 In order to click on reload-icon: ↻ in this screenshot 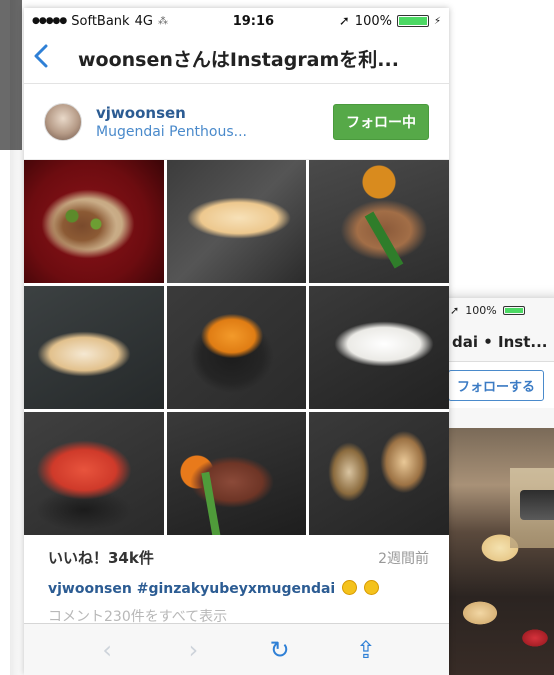, I will do `click(280, 650)`.